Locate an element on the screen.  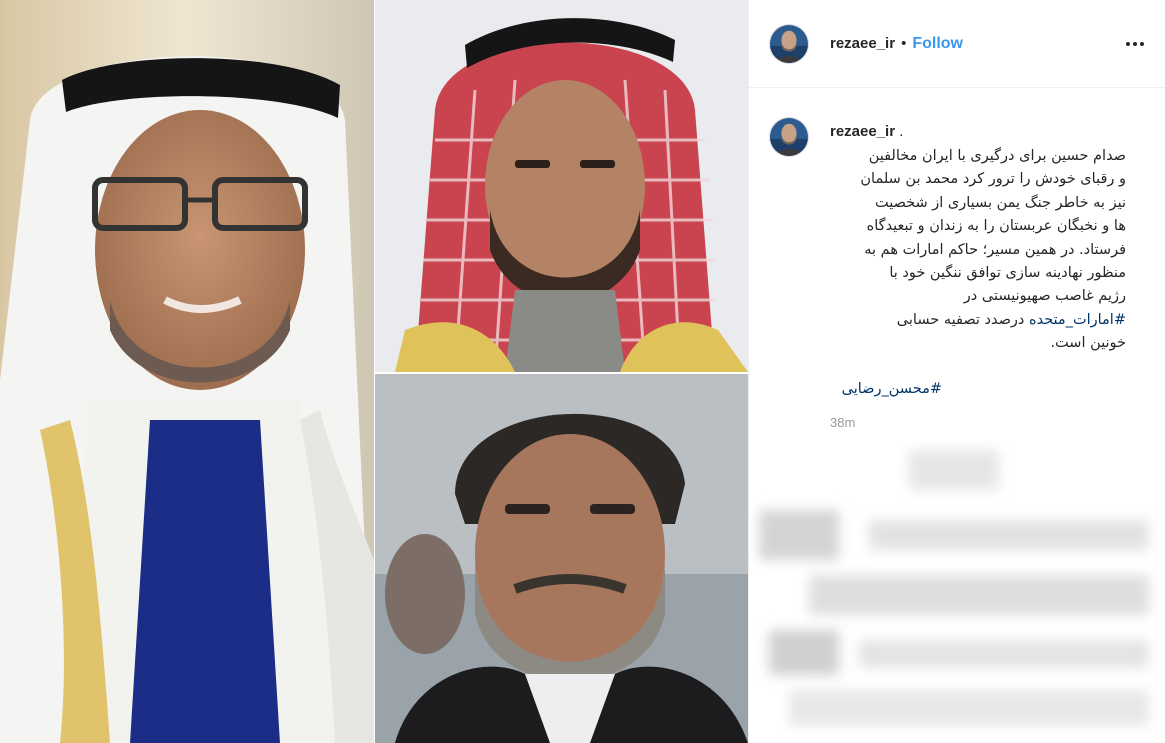
hashtag-link-text: #محسن_رضایی is located at coordinates (892, 389).